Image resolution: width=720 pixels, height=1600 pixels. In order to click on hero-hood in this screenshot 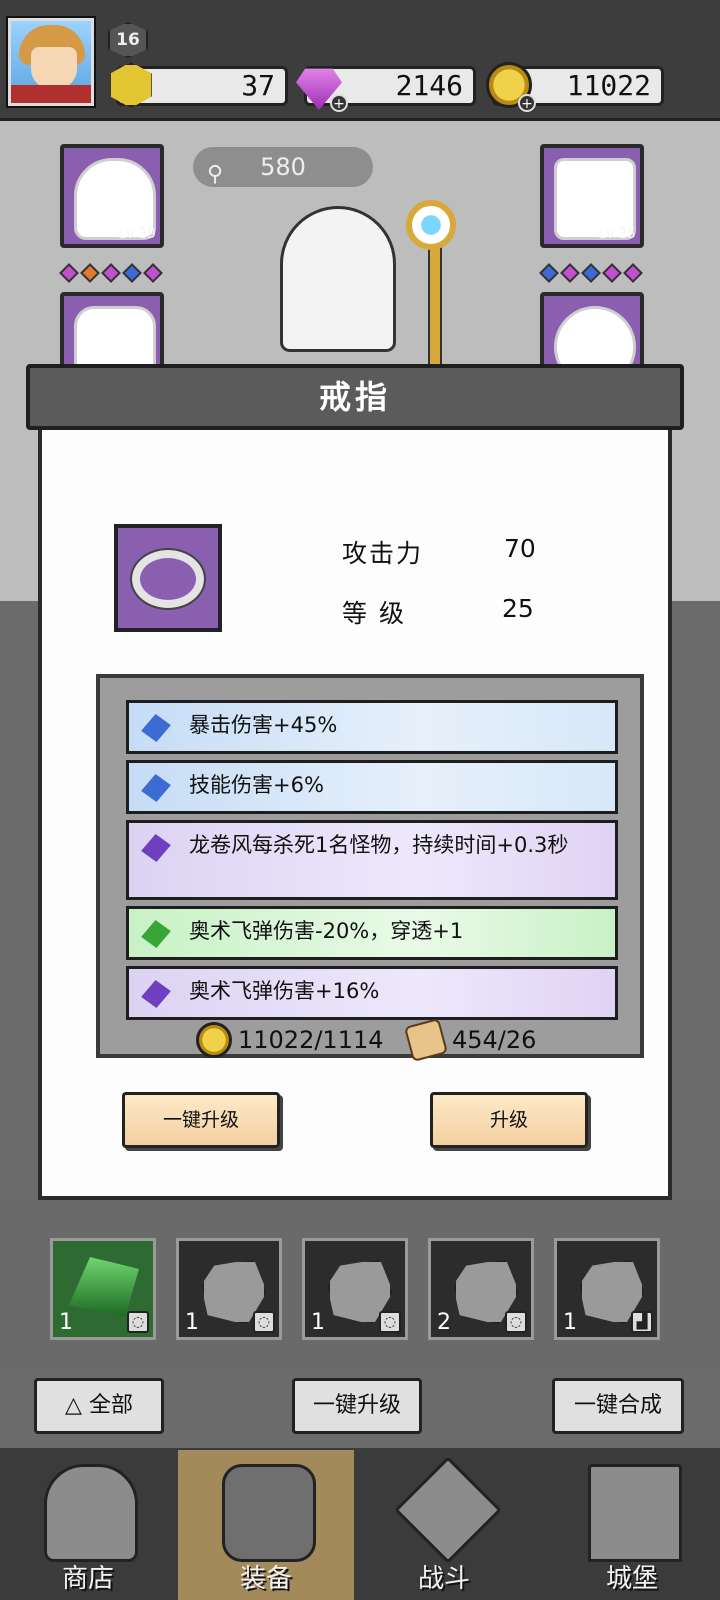, I will do `click(338, 279)`.